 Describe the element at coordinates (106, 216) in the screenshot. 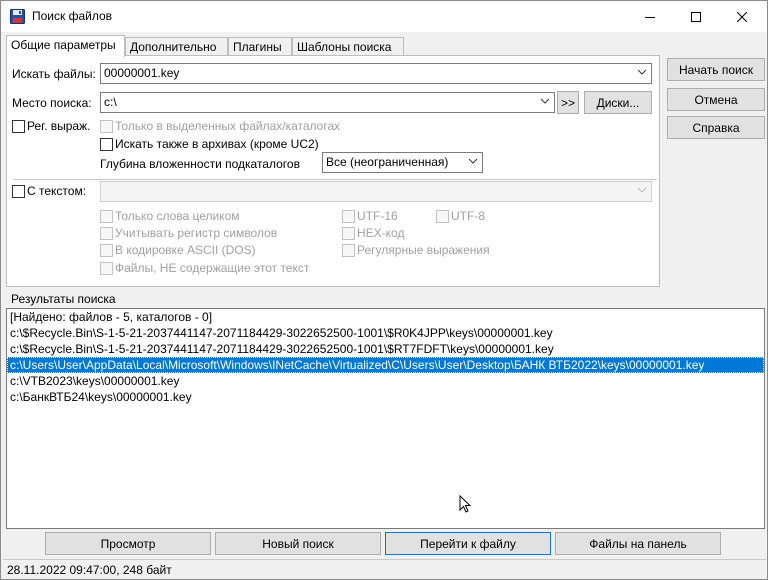

I see `whole-words-checkbox` at that location.